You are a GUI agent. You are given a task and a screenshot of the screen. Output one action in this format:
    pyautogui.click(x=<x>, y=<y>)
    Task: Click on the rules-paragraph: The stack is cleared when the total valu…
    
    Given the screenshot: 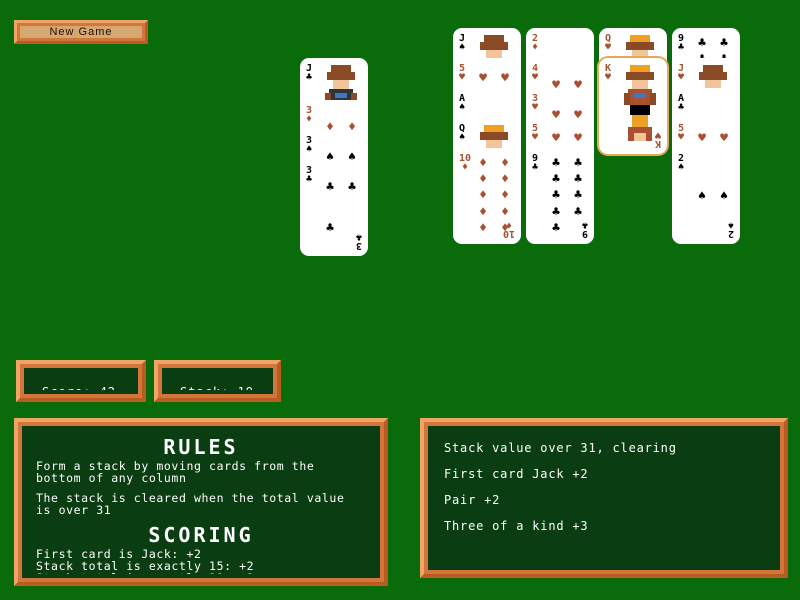 What is the action you would take?
    pyautogui.click(x=190, y=504)
    